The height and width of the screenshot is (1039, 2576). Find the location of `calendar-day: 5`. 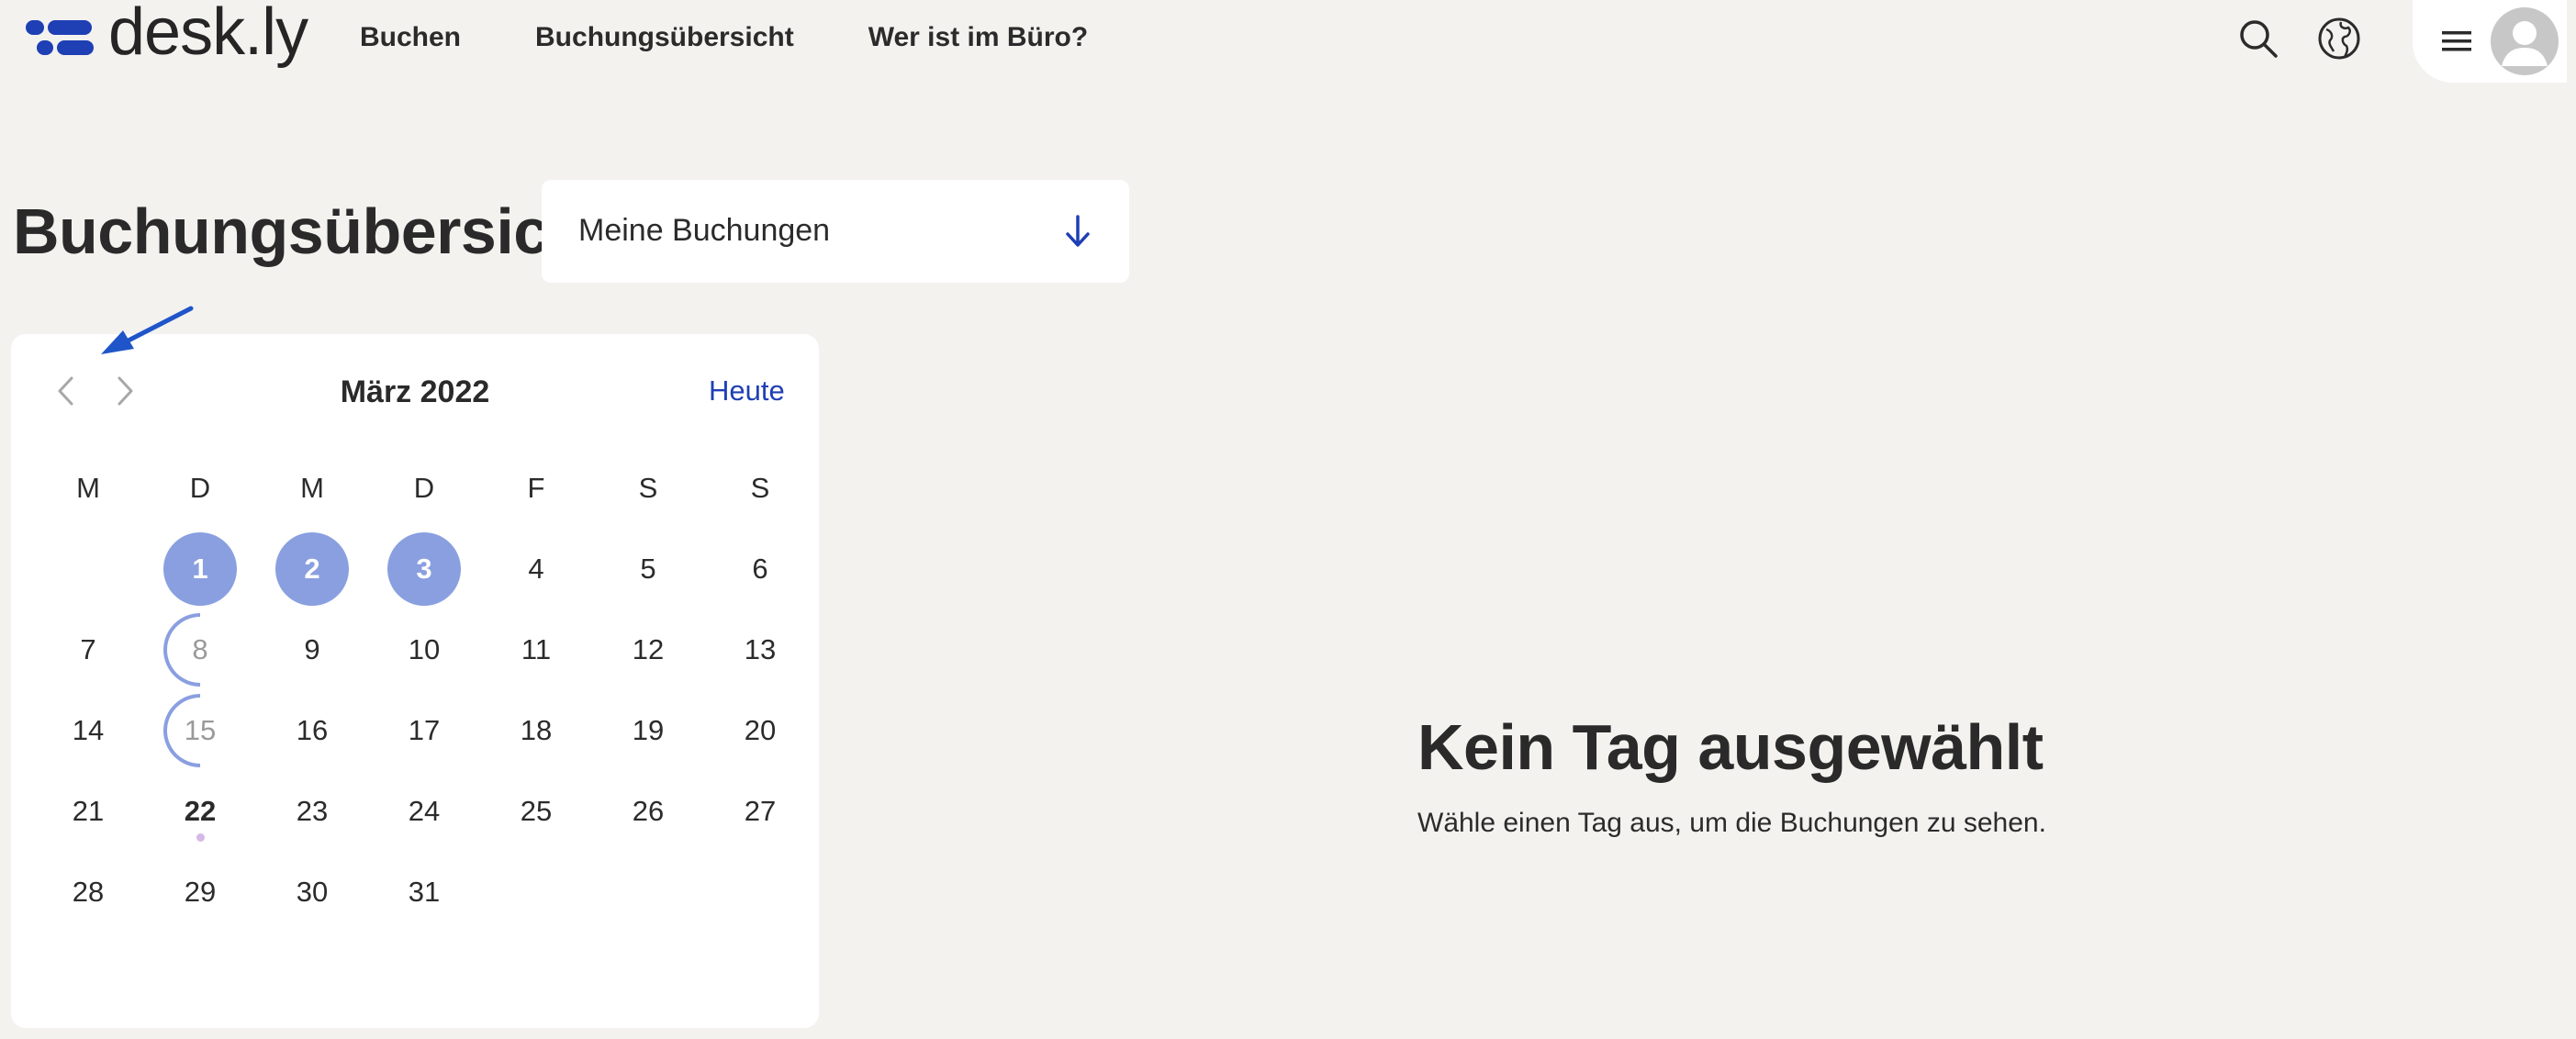

calendar-day: 5 is located at coordinates (648, 569).